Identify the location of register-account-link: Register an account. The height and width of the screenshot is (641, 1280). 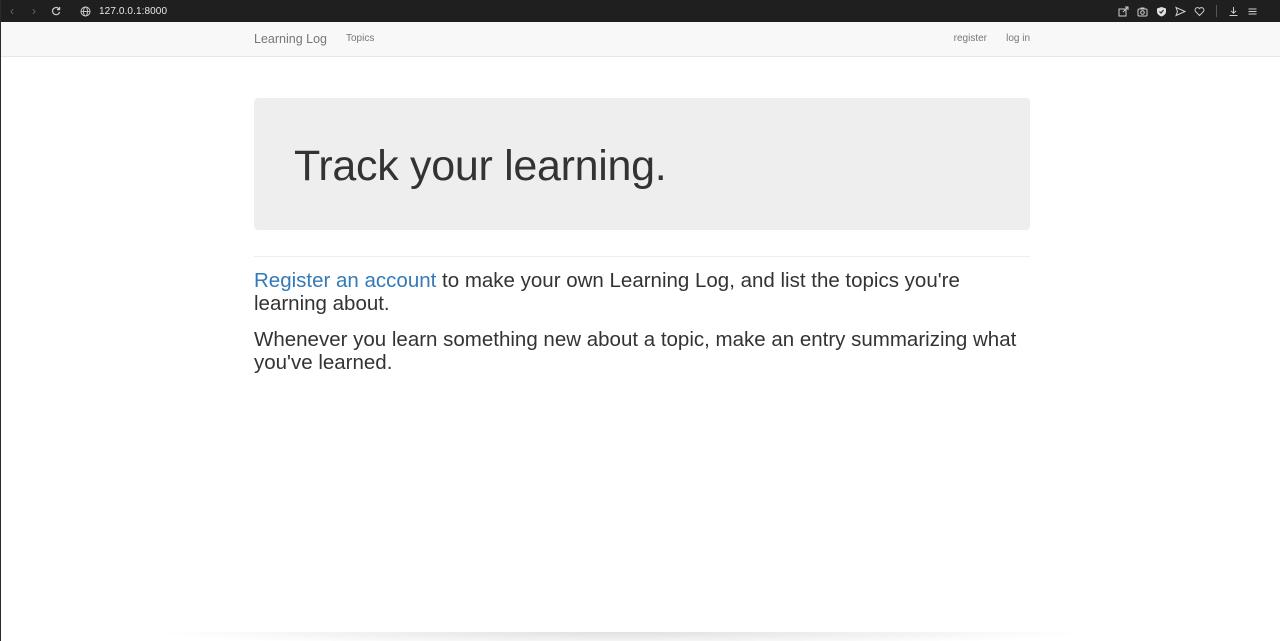
(345, 280).